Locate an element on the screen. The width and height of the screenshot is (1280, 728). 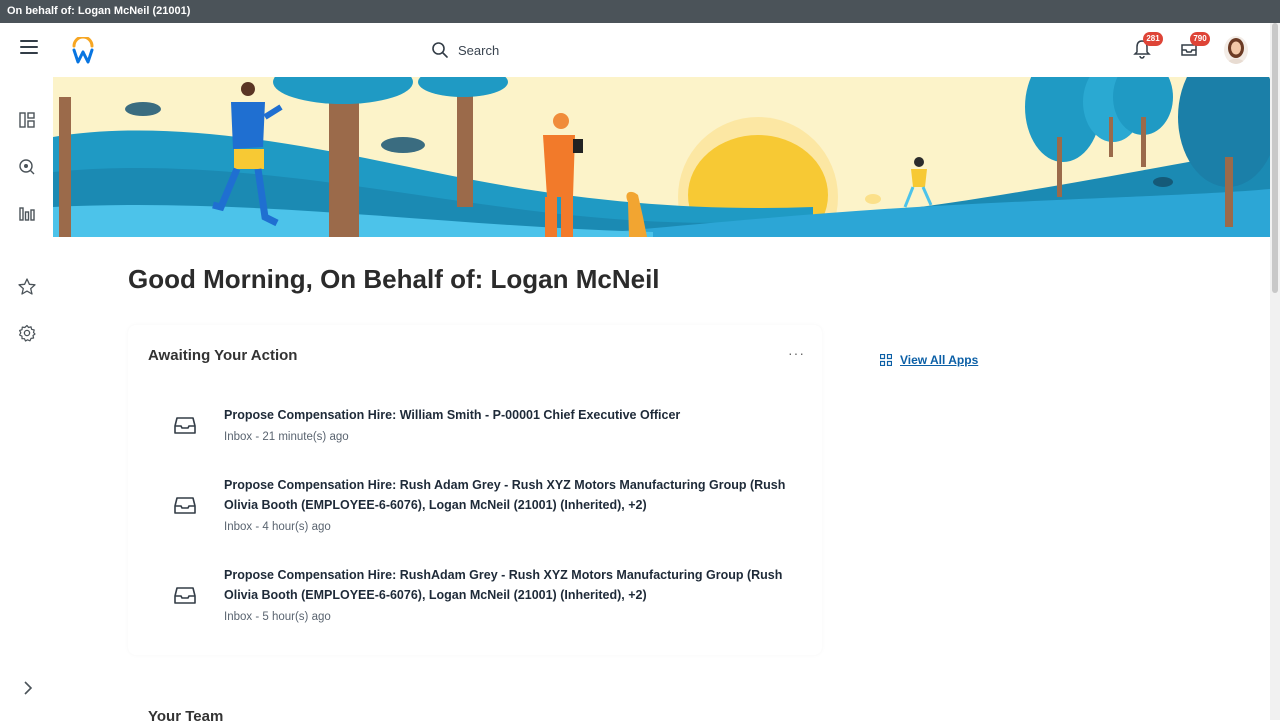
apps-grid-icon is located at coordinates (27, 120).